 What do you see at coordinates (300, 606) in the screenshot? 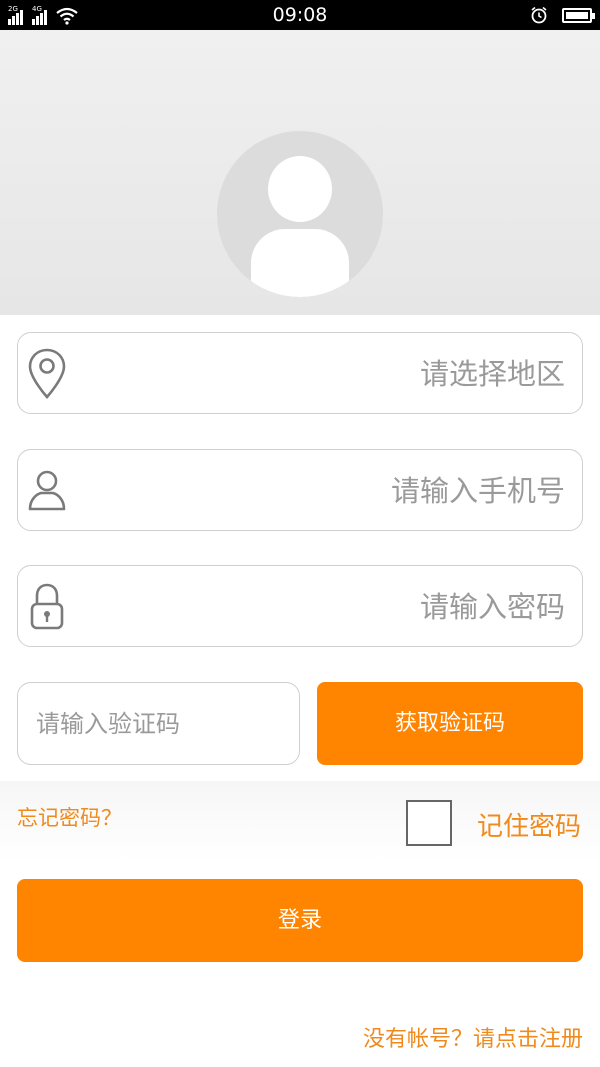
I see `password-input: 请输入密码` at bounding box center [300, 606].